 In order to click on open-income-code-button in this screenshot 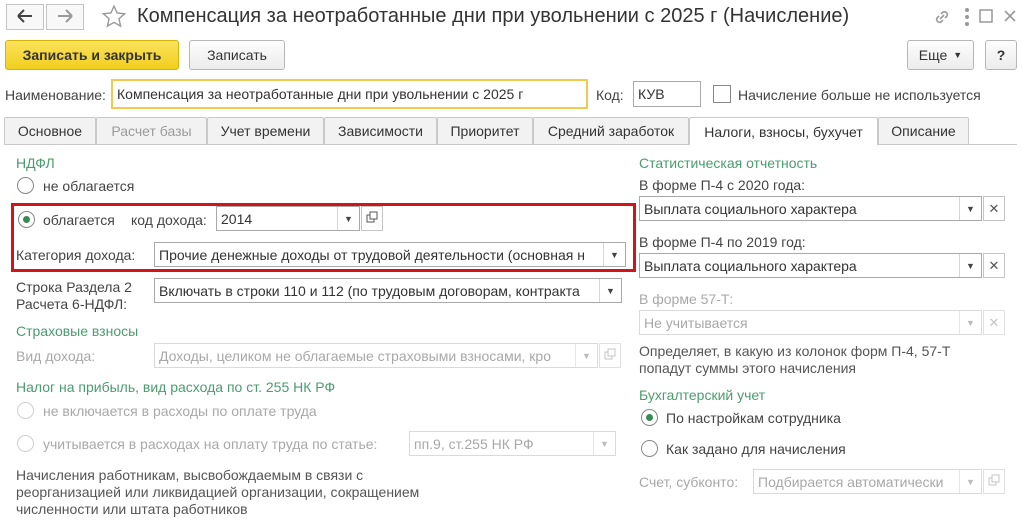, I will do `click(372, 218)`.